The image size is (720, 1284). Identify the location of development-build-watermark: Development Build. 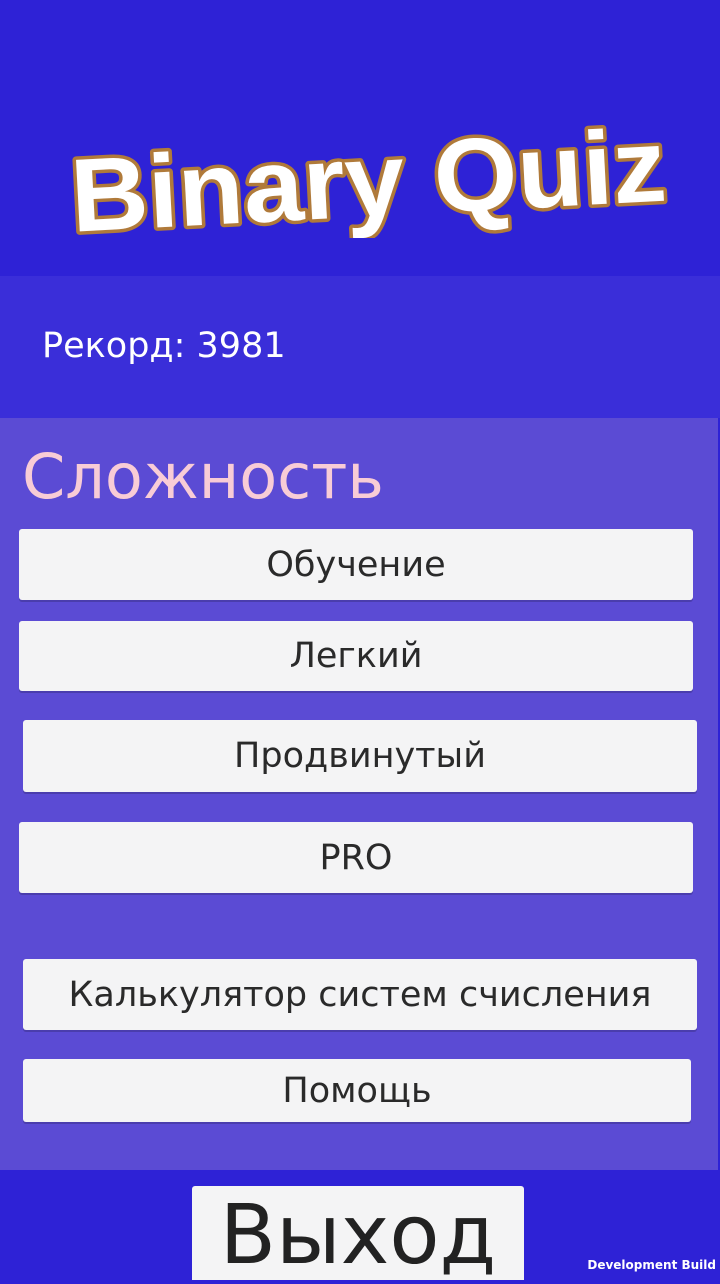
(651, 1265).